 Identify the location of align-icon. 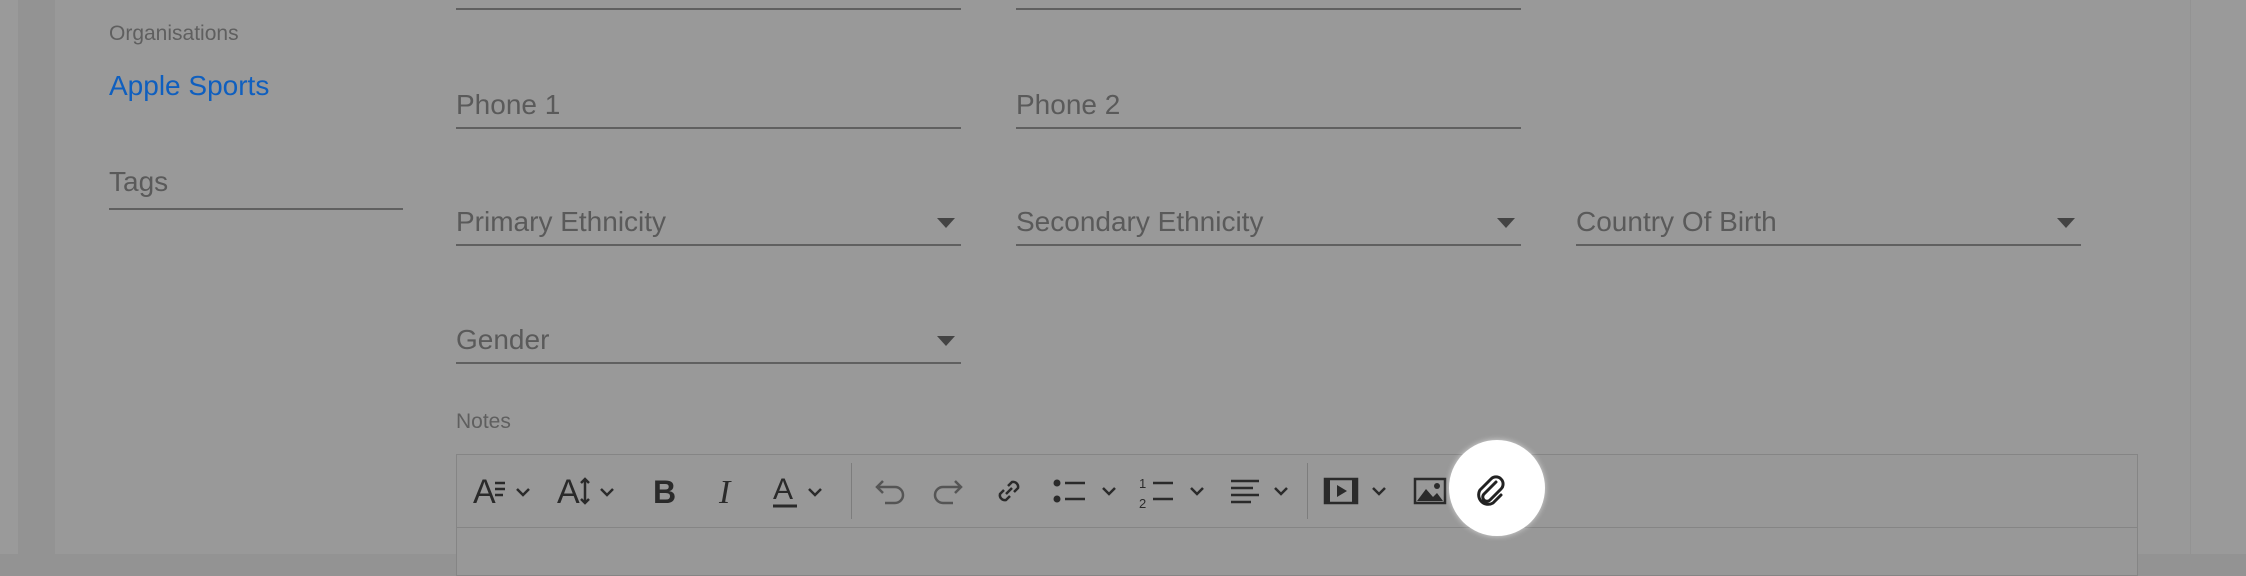
(1259, 491).